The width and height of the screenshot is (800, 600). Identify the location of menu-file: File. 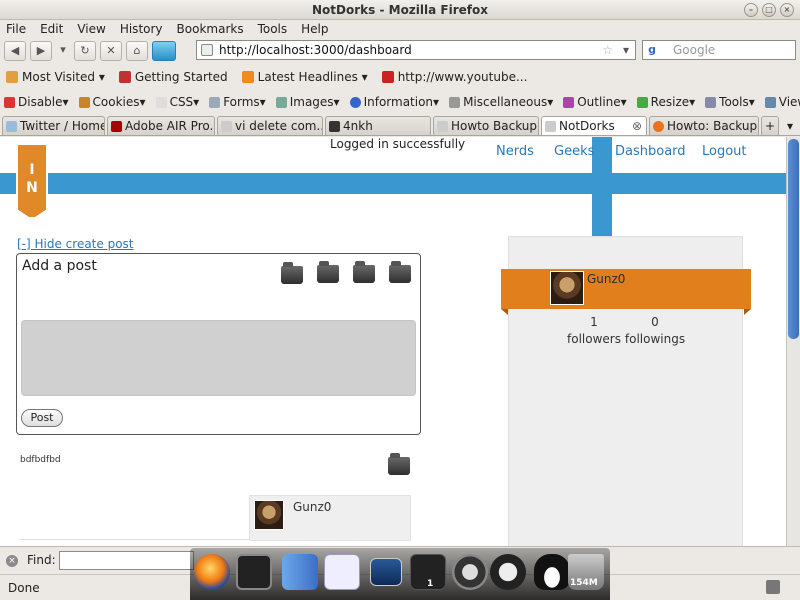
(16, 29).